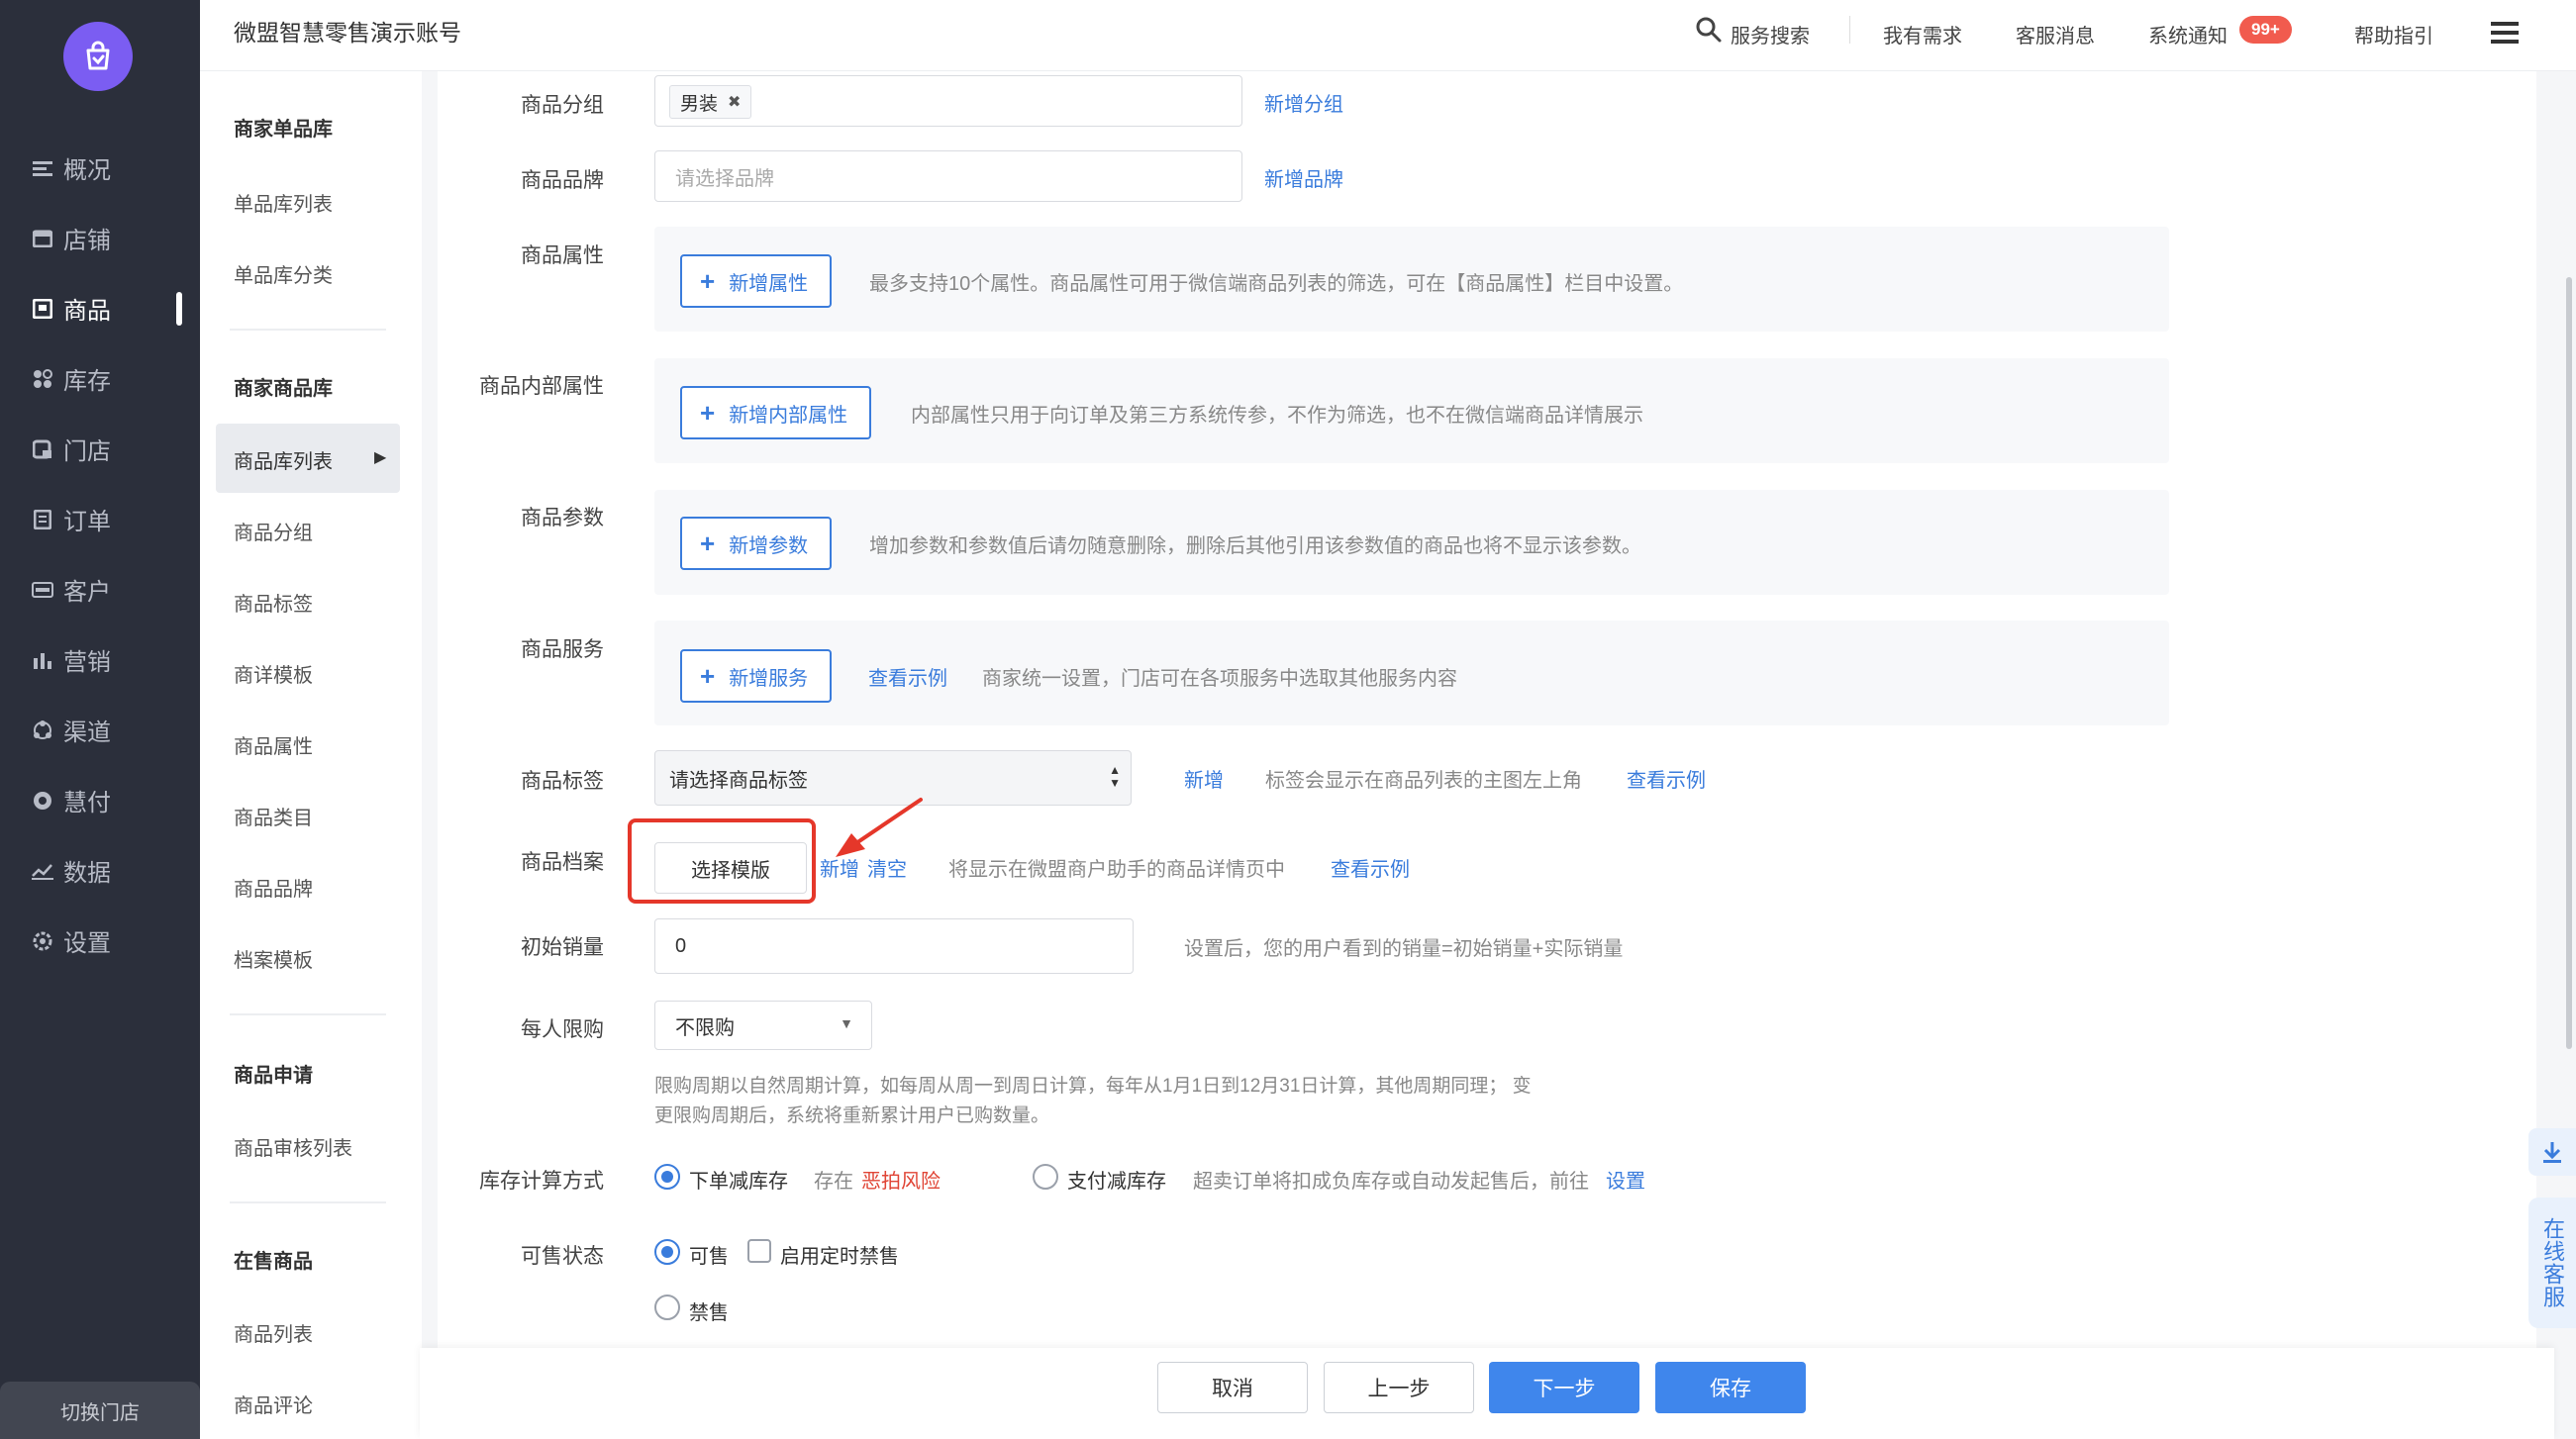 The width and height of the screenshot is (2576, 1439). I want to click on app-logo, so click(98, 56).